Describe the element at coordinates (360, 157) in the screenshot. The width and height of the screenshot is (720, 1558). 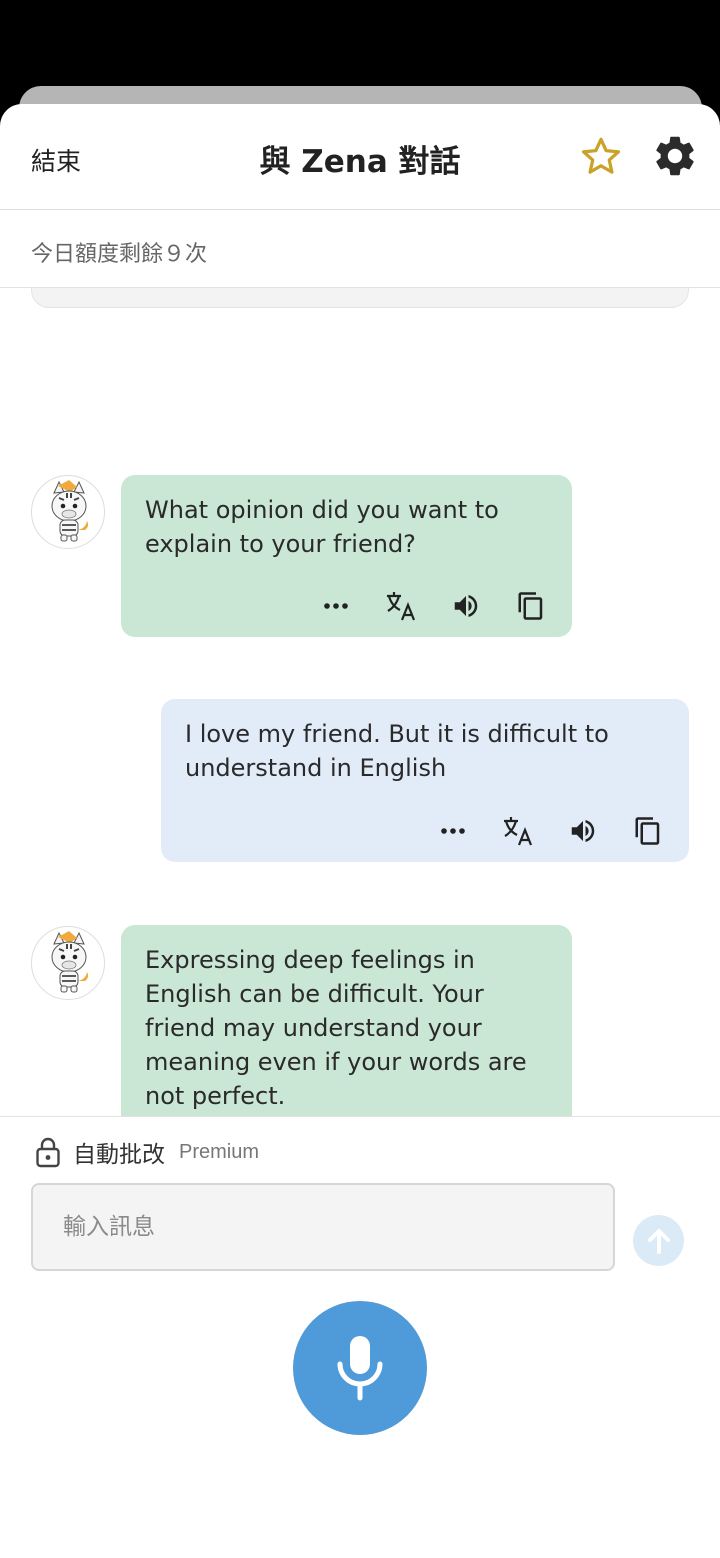
I see `chat-header: 結束 與 Zena 對話` at that location.